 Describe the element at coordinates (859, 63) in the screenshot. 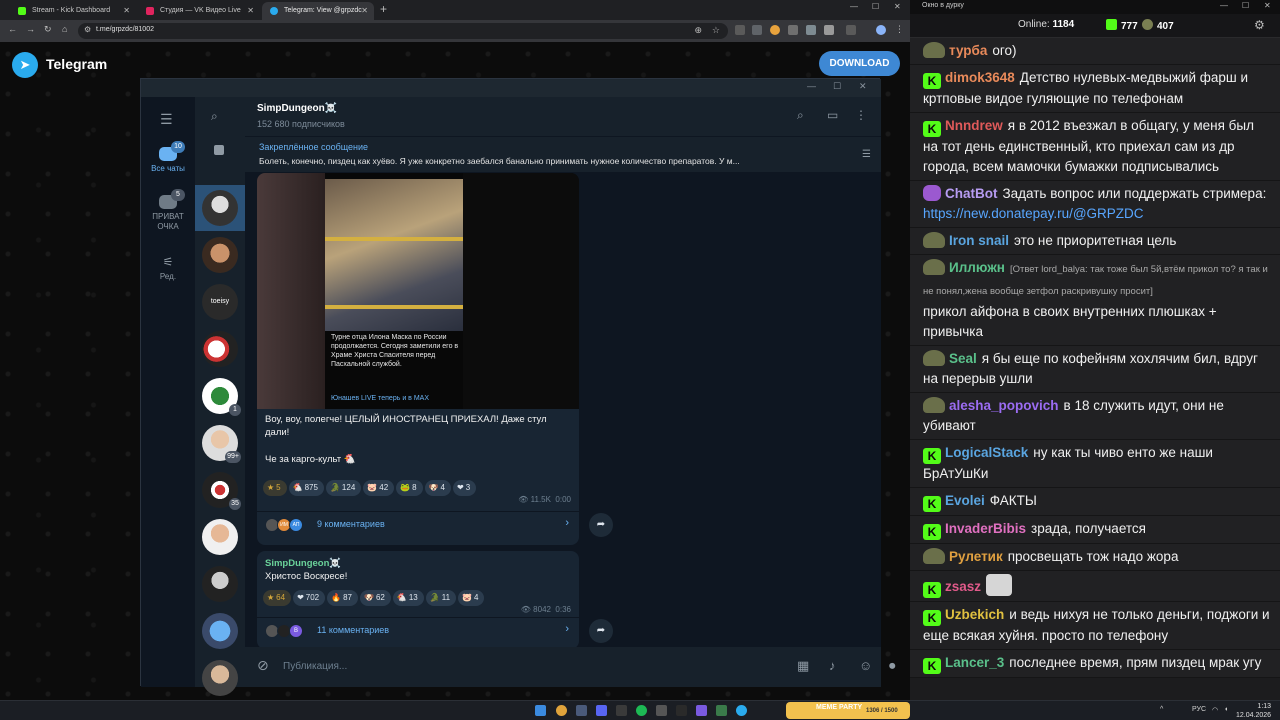

I see `download-button: DOWNLOAD` at that location.